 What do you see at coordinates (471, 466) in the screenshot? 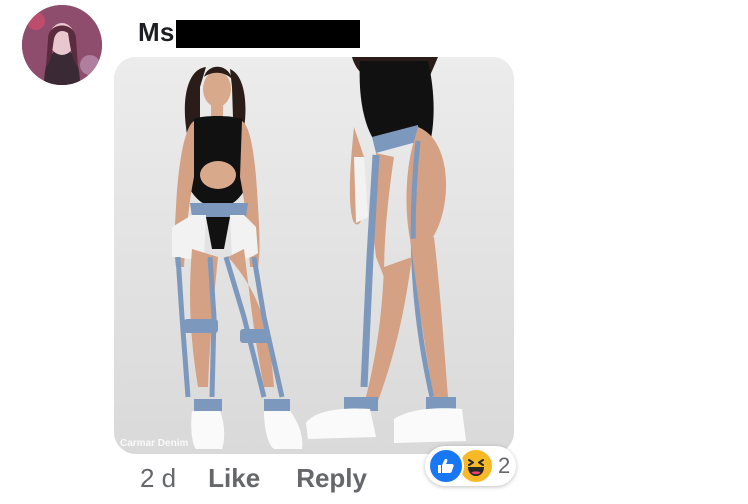
I see `reaction-summary: 2` at bounding box center [471, 466].